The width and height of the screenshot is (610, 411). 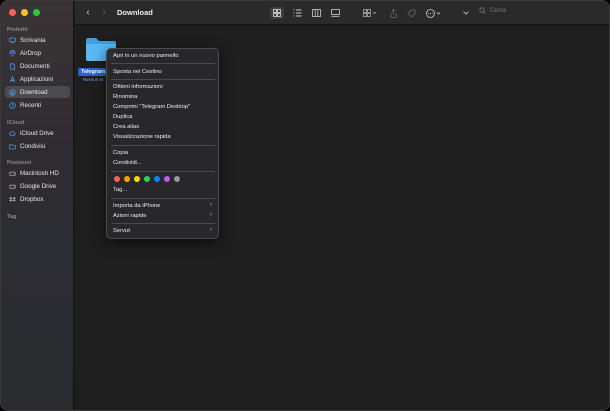 I want to click on sidebar-item-dropbox: Dropbox, so click(x=37, y=199).